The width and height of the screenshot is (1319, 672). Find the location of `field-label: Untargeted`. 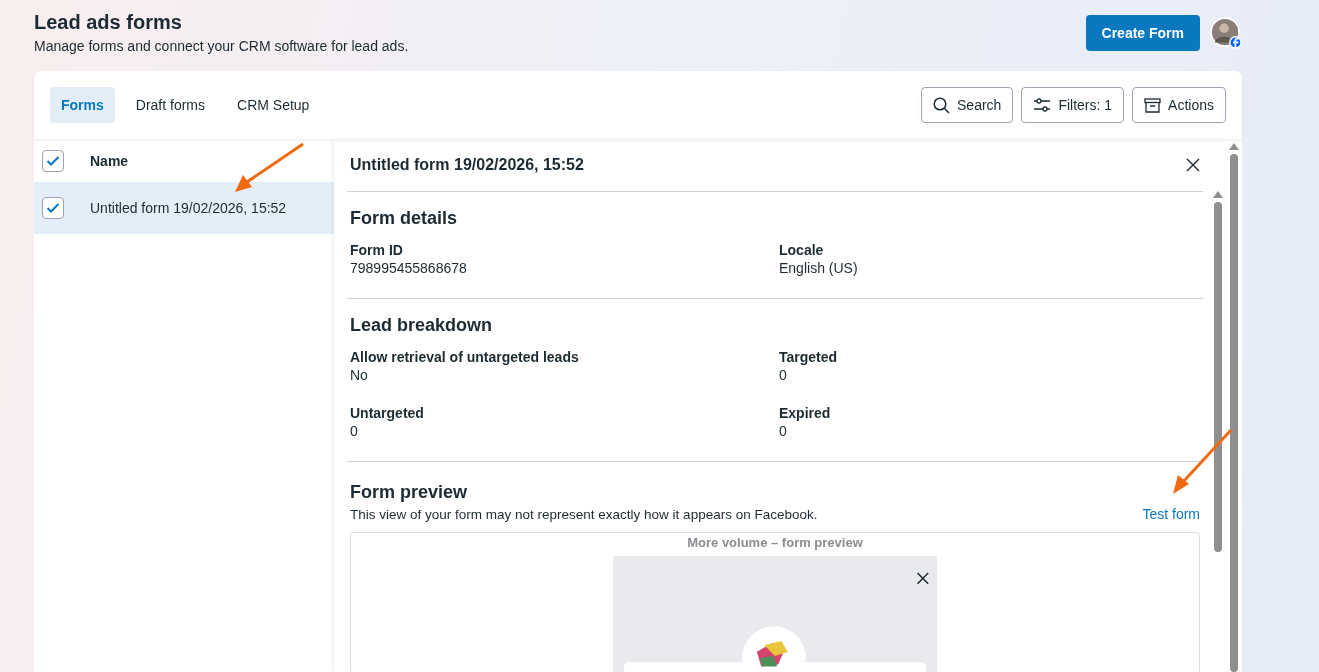

field-label: Untargeted is located at coordinates (387, 413).